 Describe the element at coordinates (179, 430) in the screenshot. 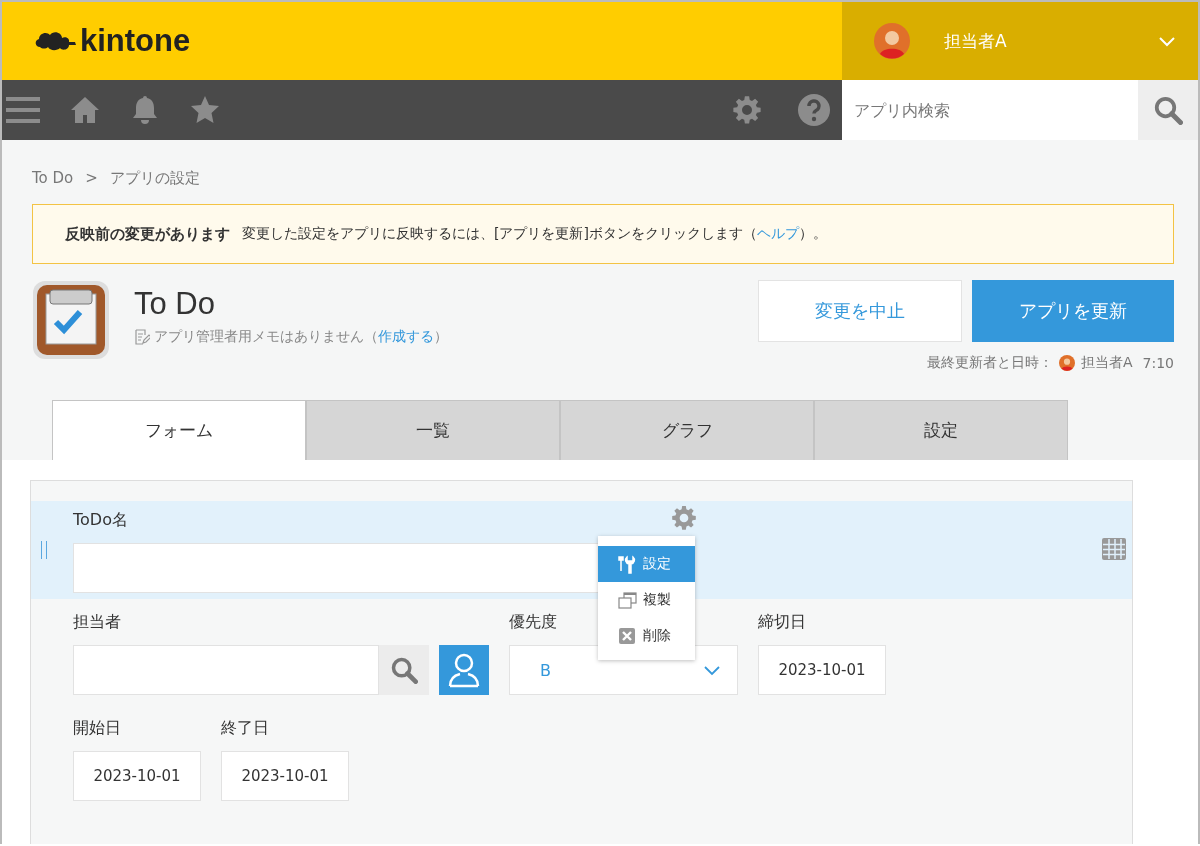

I see `tab: フォーム` at that location.